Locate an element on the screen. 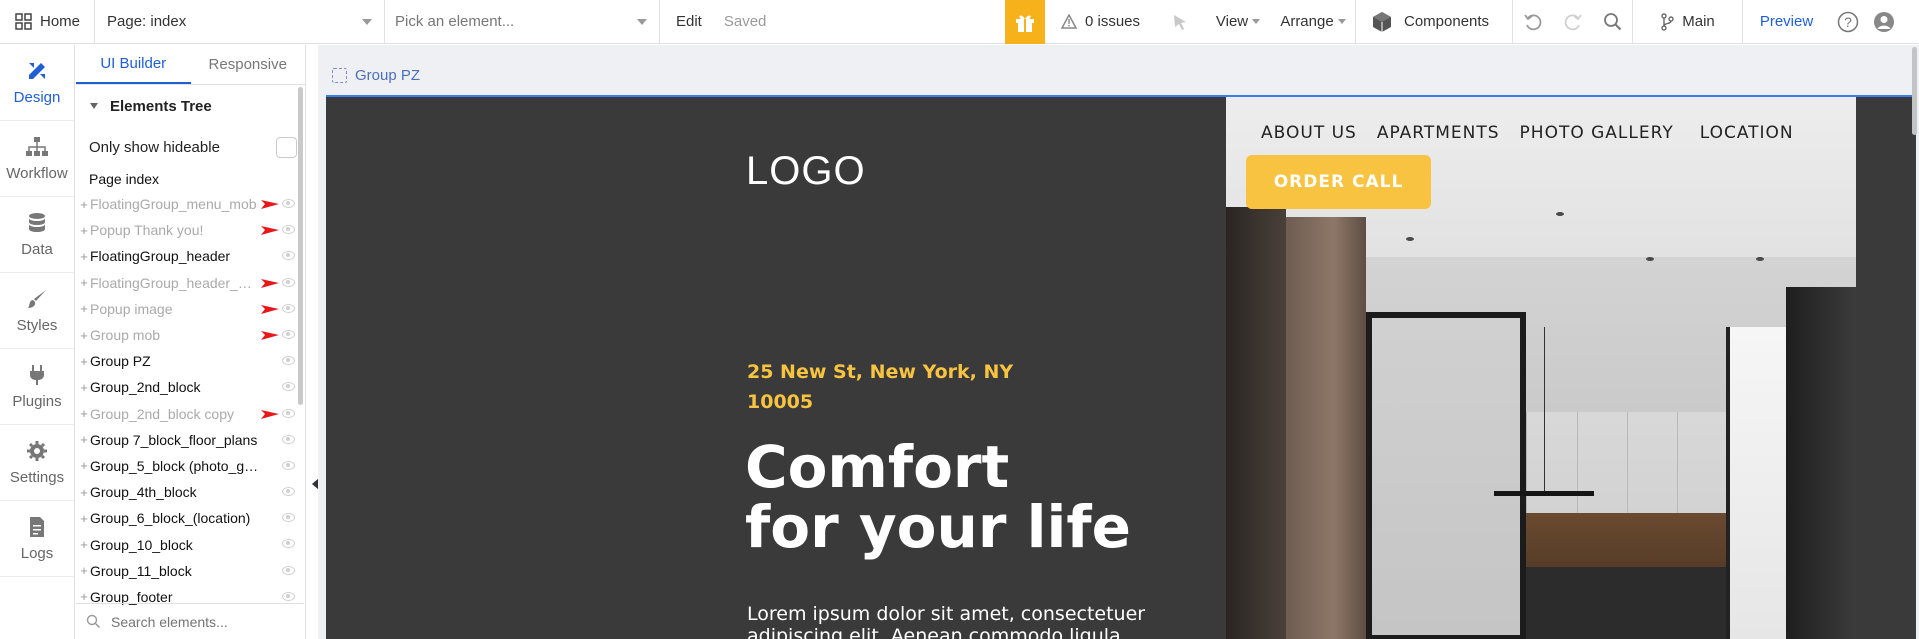  view-menu: View is located at coordinates (1238, 22).